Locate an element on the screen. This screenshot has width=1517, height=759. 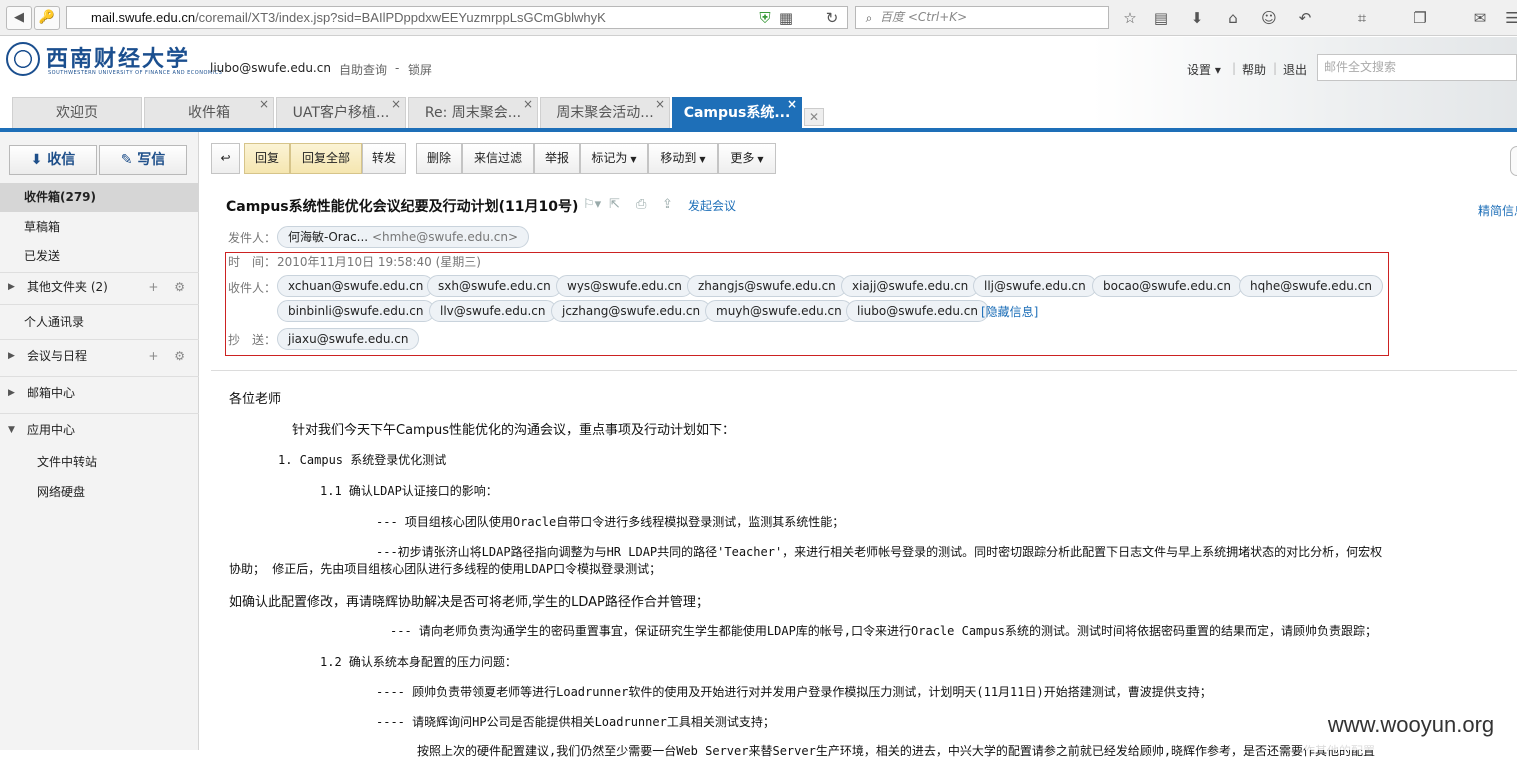
close-all-tabs-icon: ✕ is located at coordinates (814, 117).